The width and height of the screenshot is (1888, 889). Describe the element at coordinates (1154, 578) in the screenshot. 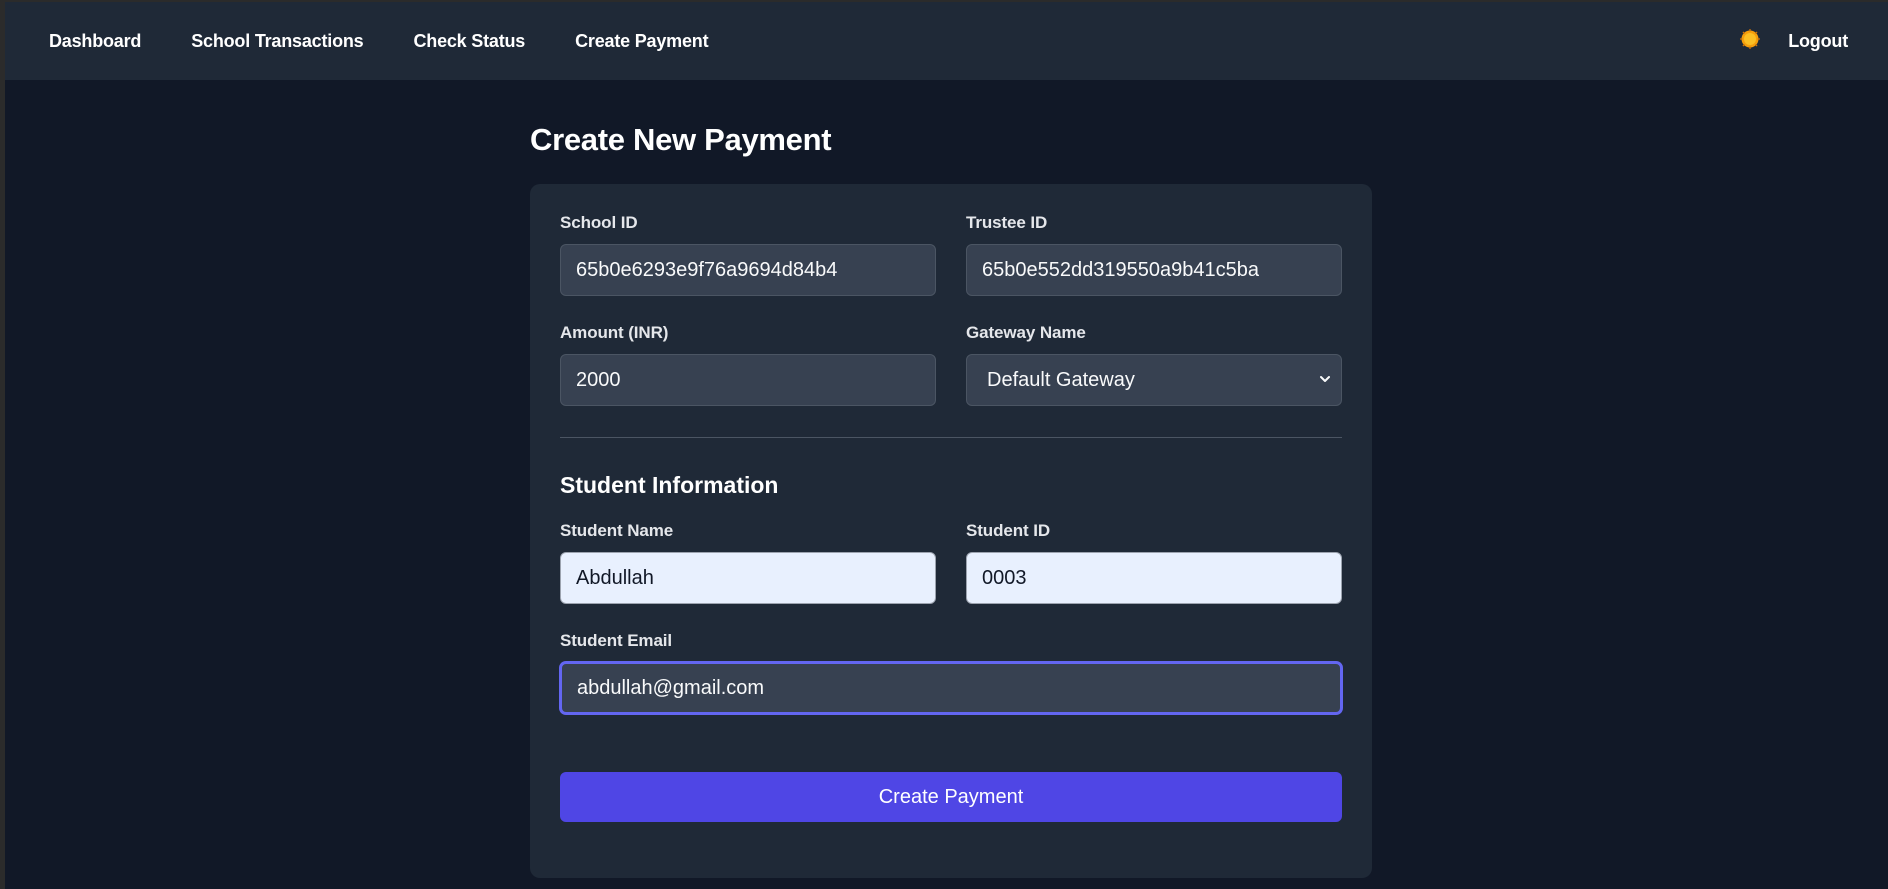

I see `student-id-input` at that location.